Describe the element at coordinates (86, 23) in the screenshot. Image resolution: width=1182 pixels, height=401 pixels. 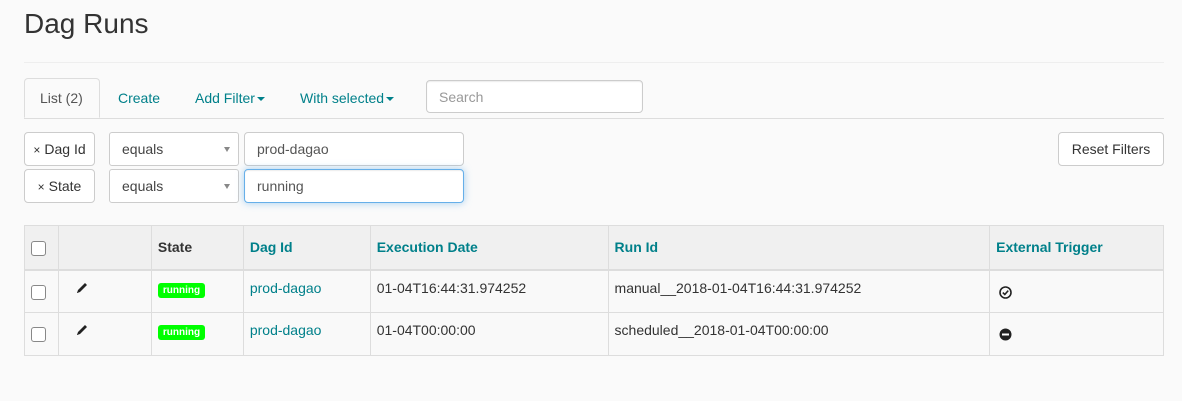
I see `page-title: Dag Runs` at that location.